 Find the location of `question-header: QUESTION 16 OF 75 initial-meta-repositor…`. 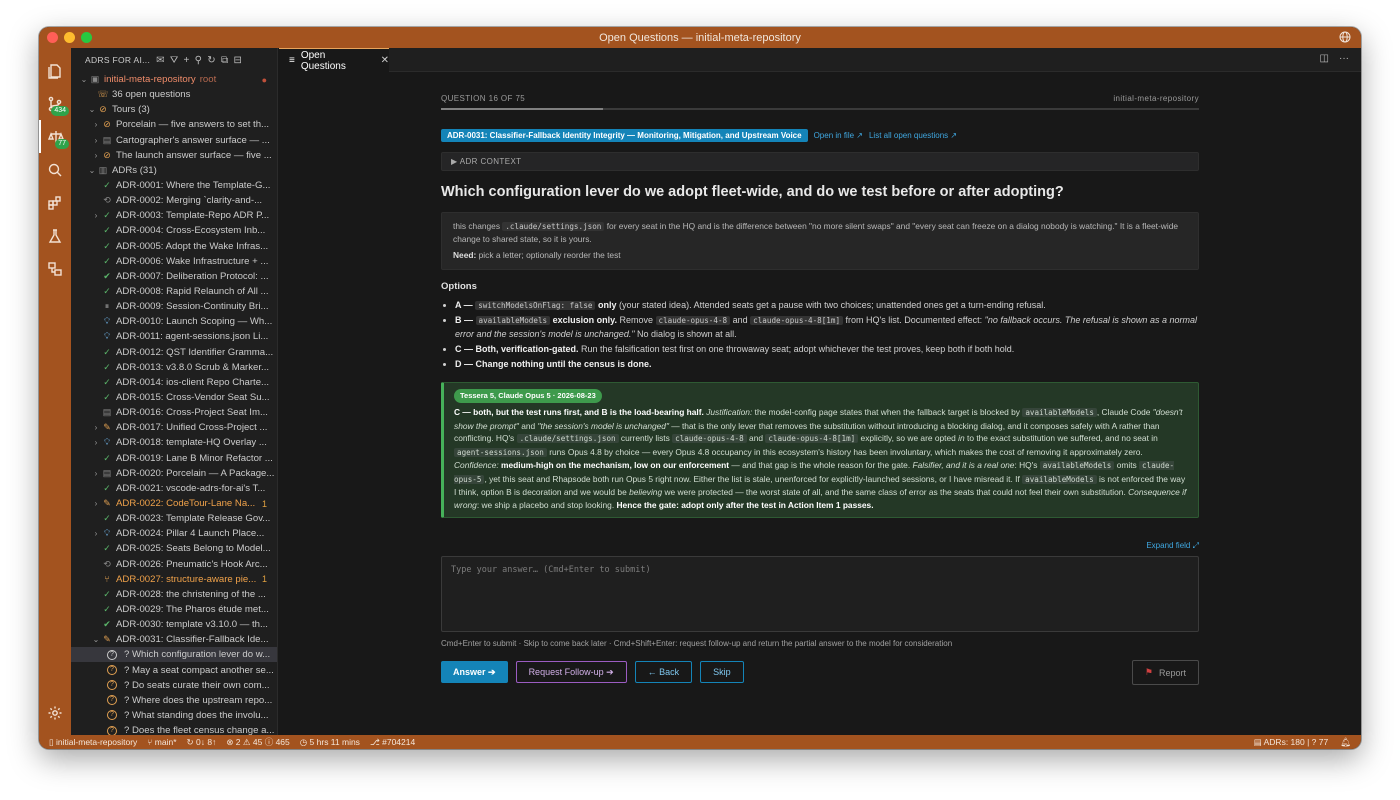

question-header: QUESTION 16 OF 75 initial-meta-repositor… is located at coordinates (820, 98).